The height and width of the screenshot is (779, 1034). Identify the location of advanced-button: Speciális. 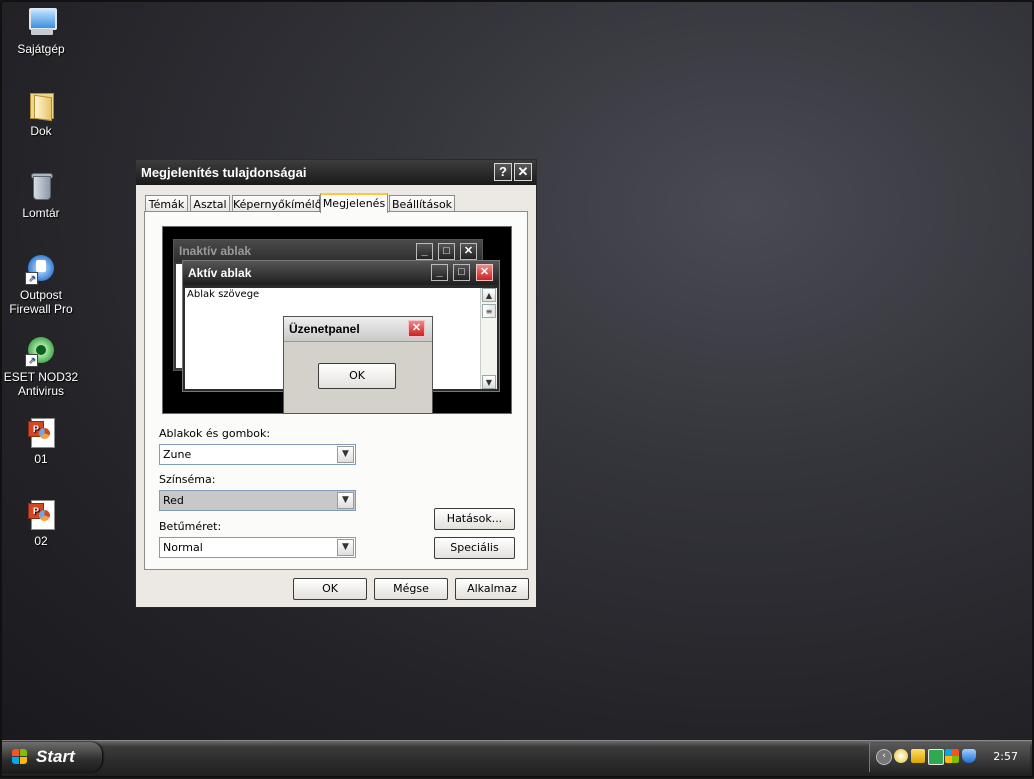
(474, 548).